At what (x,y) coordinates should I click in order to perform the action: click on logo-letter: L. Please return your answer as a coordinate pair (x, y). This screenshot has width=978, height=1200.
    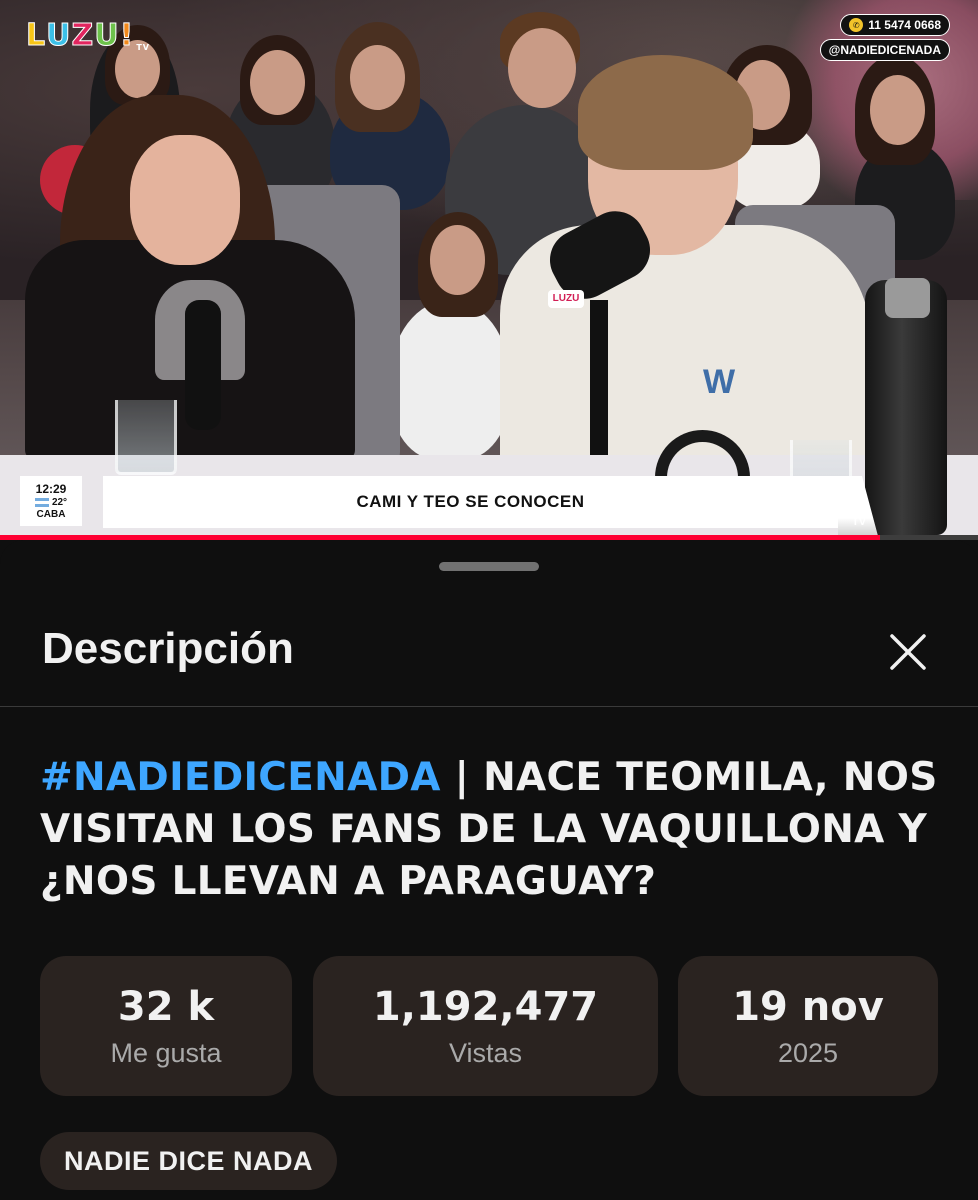
    Looking at the image, I should click on (36, 35).